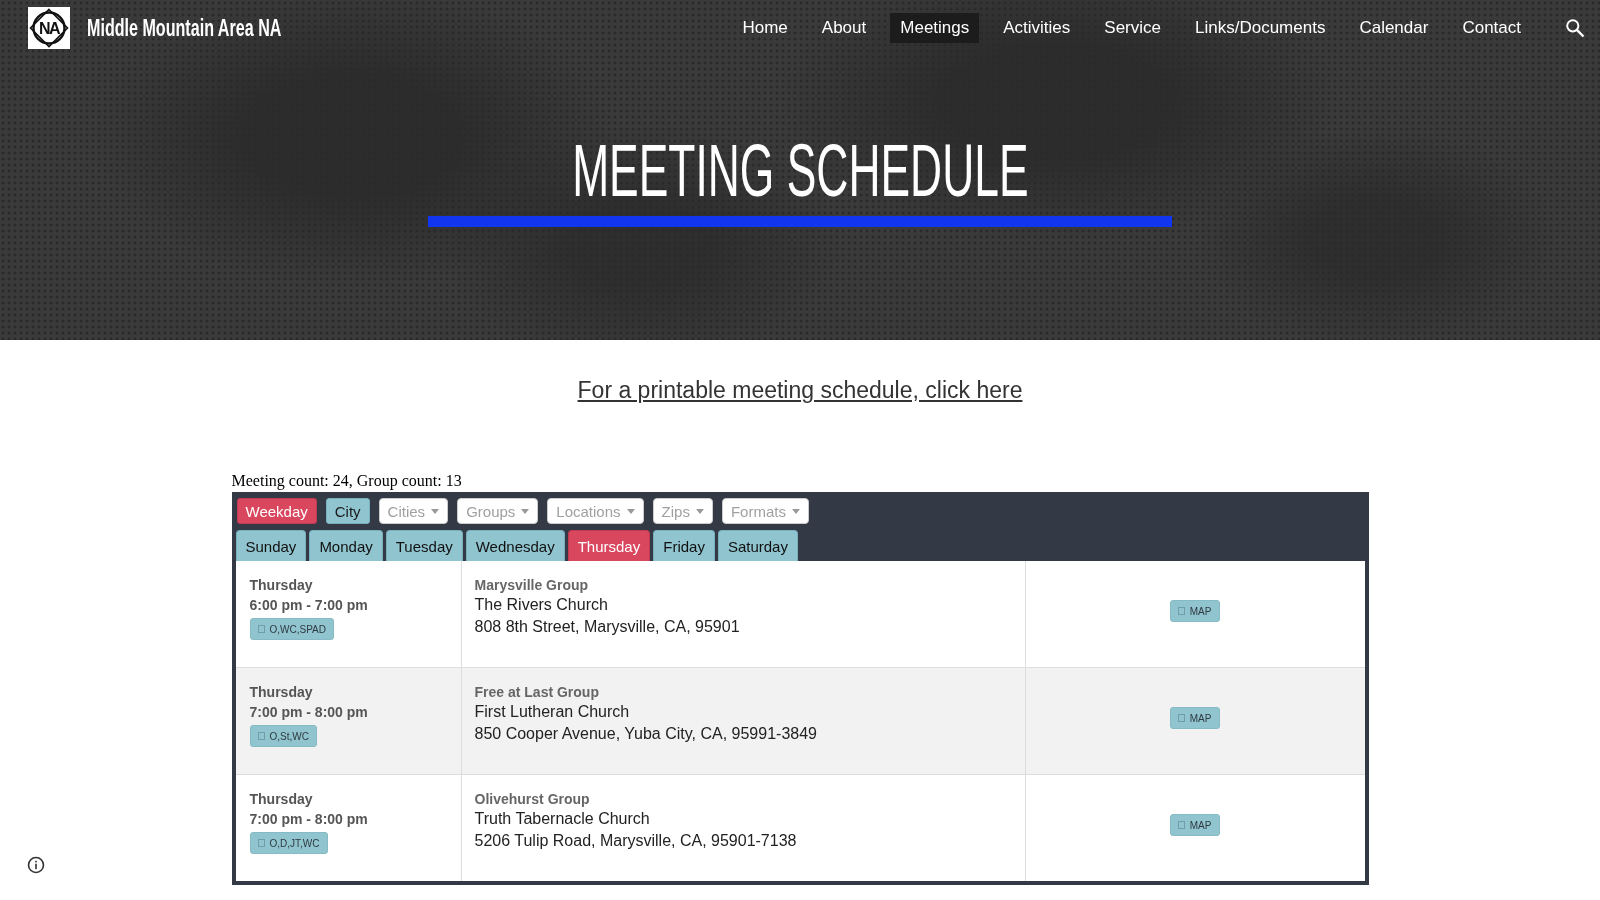 The width and height of the screenshot is (1600, 900). Describe the element at coordinates (765, 28) in the screenshot. I see `nav-link: Home` at that location.